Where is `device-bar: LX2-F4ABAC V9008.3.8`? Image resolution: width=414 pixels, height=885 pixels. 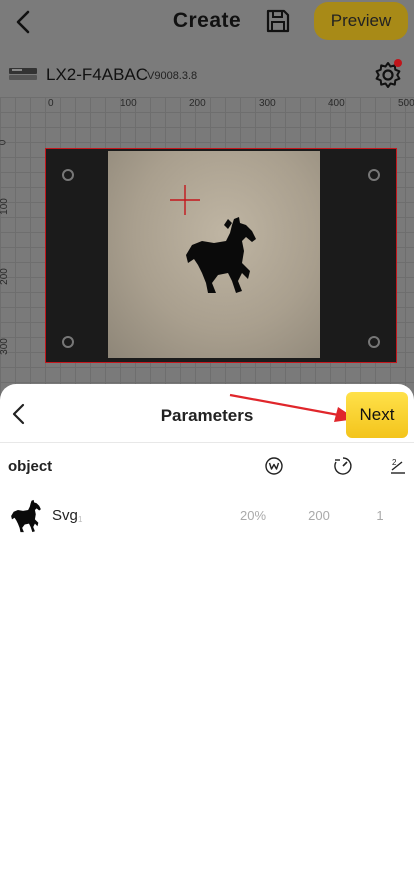 device-bar: LX2-F4ABAC V9008.3.8 is located at coordinates (207, 75).